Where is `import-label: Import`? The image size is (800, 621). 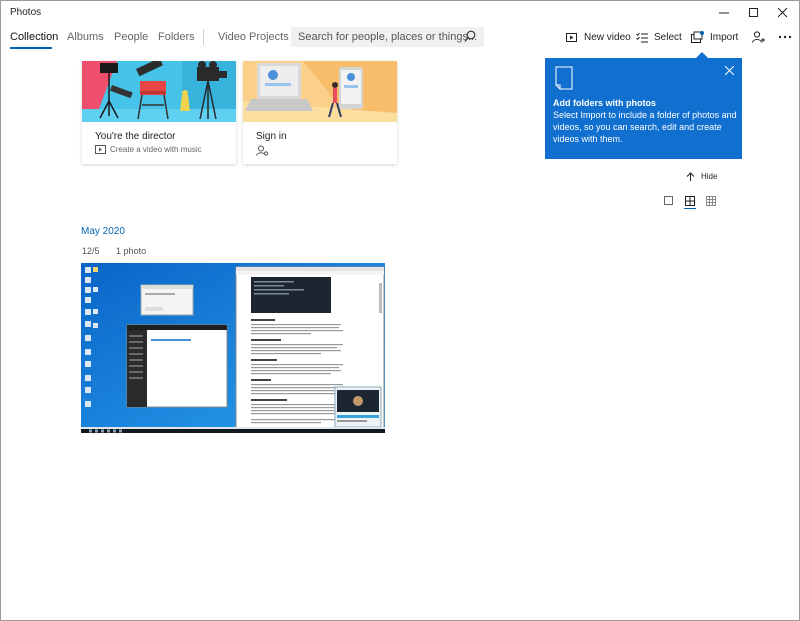 import-label: Import is located at coordinates (724, 37).